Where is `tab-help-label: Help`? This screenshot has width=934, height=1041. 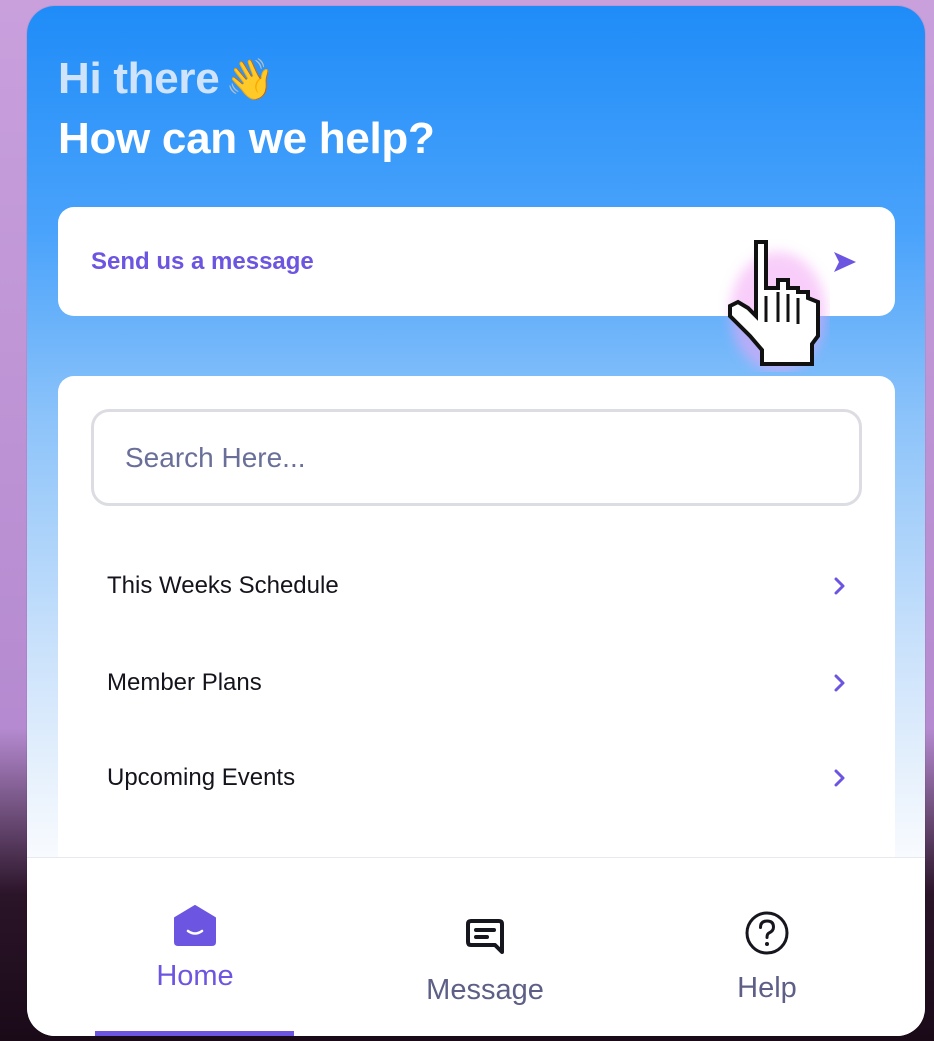
tab-help-label: Help is located at coordinates (767, 988).